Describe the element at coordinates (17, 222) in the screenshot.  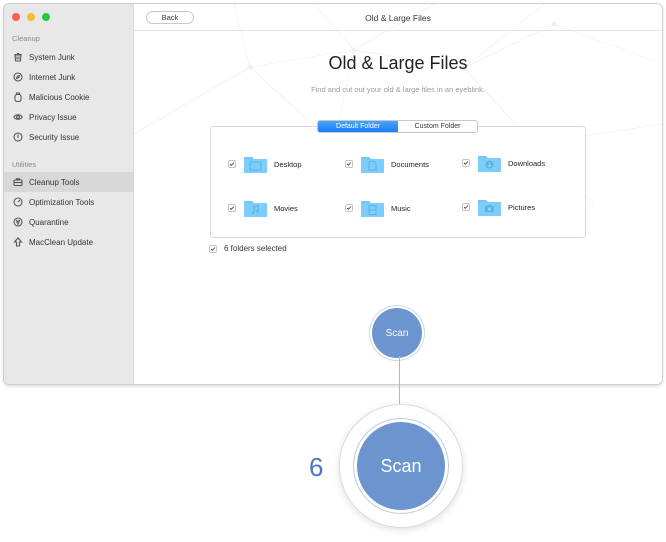
I see `biohazard-icon` at that location.